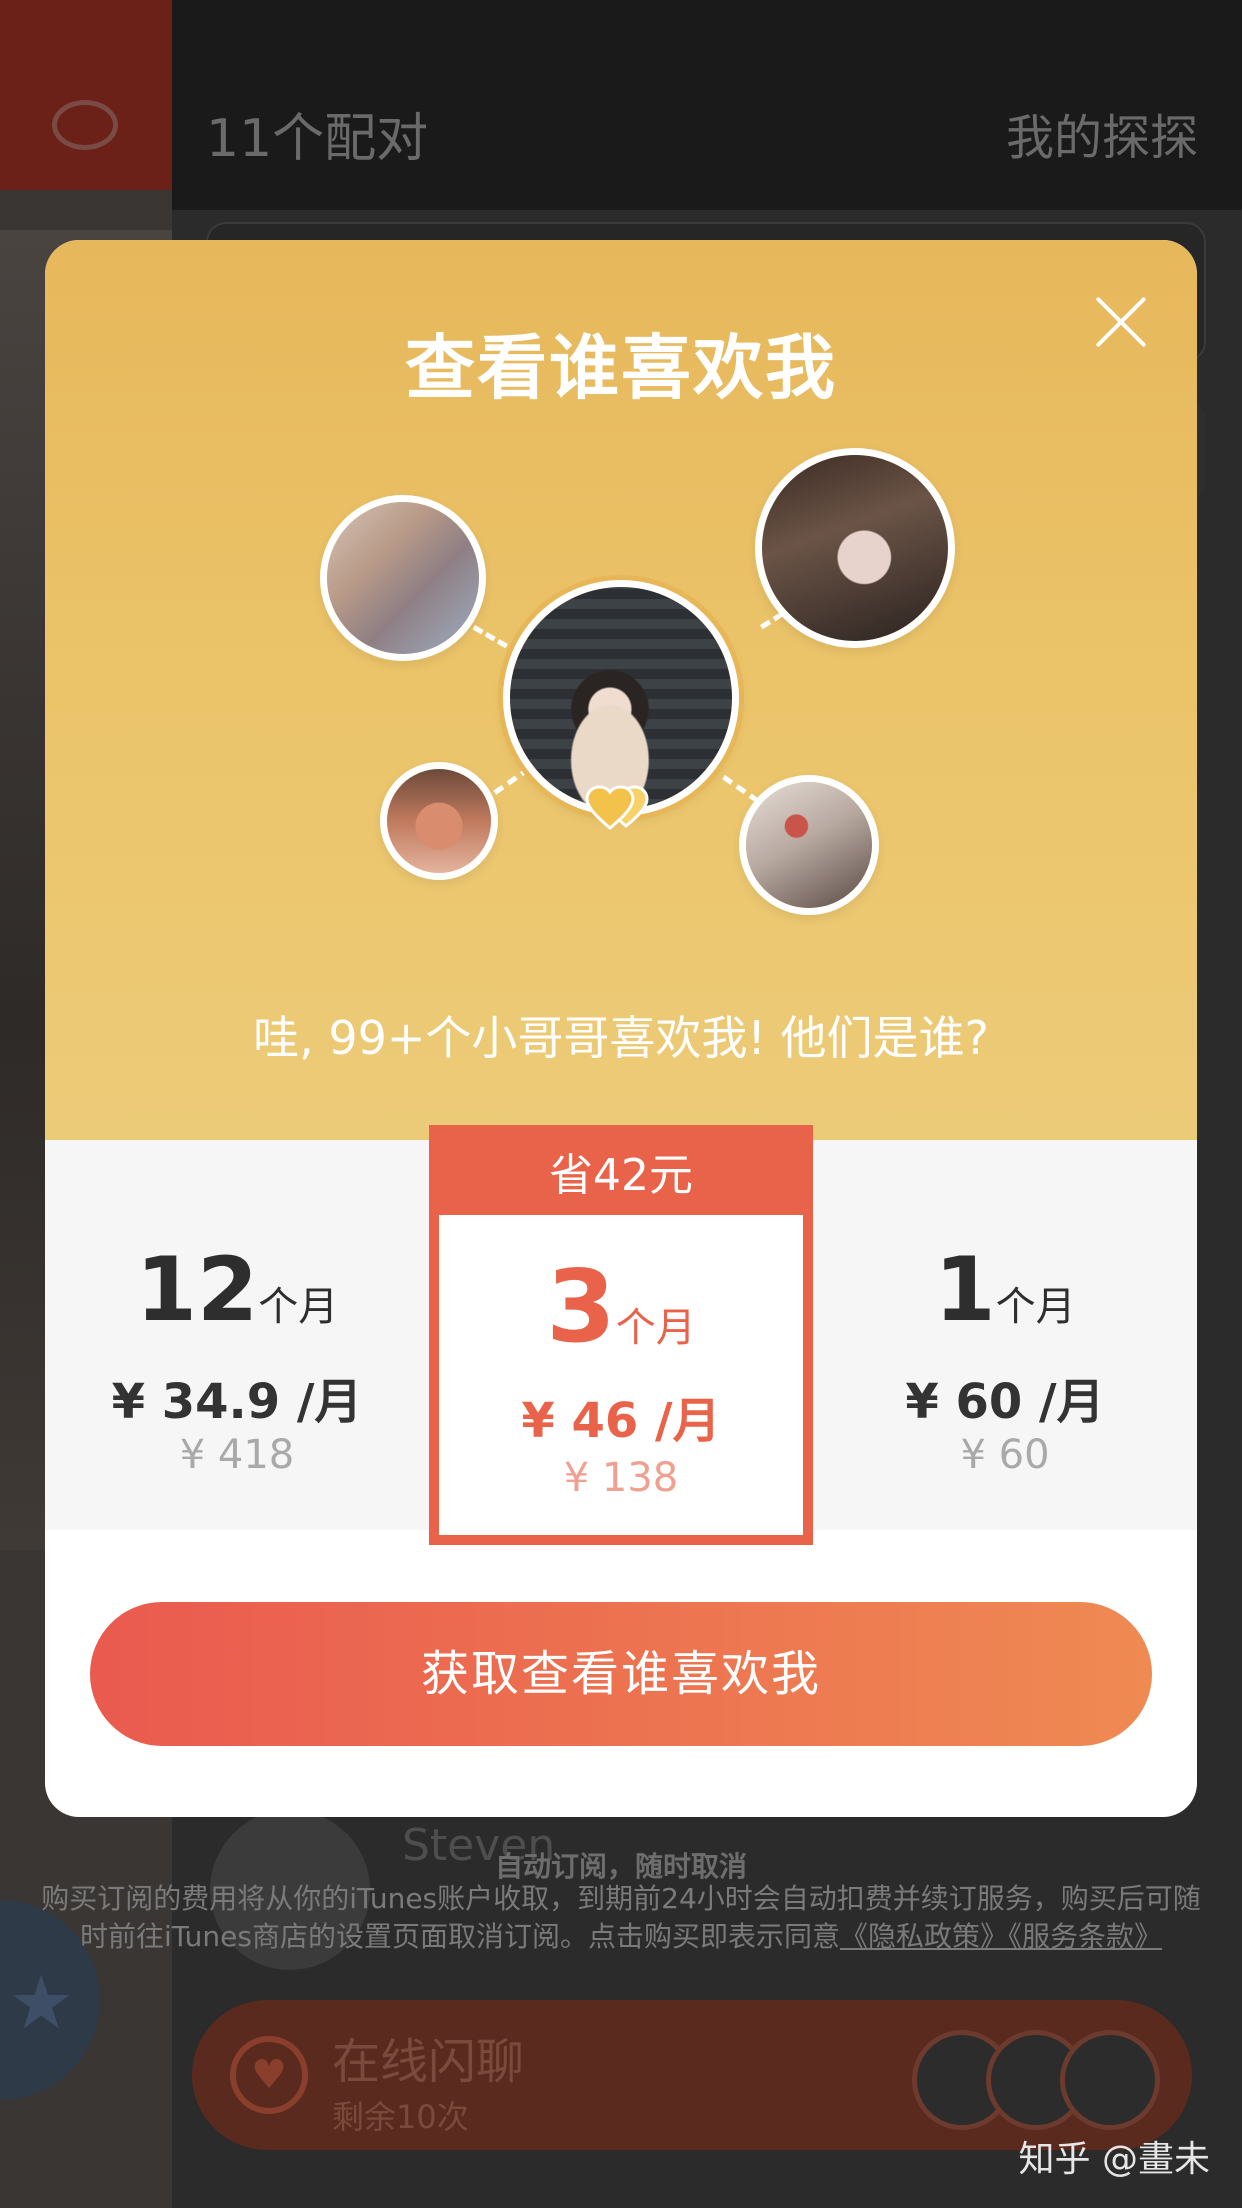 The image size is (1242, 2208). Describe the element at coordinates (1114, 2159) in the screenshot. I see `watermark: 知乎 @畫未` at that location.